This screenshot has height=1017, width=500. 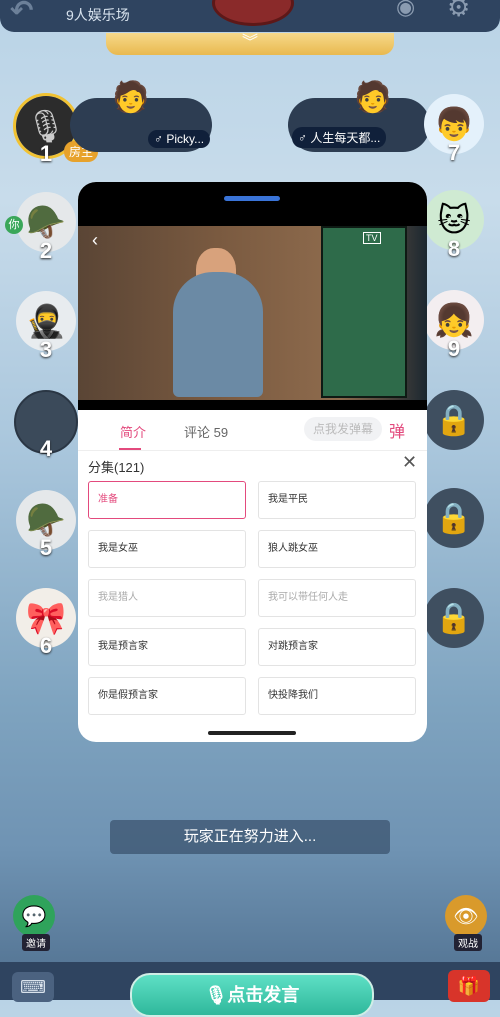 I want to click on seat-number: 4, so click(x=46, y=448).